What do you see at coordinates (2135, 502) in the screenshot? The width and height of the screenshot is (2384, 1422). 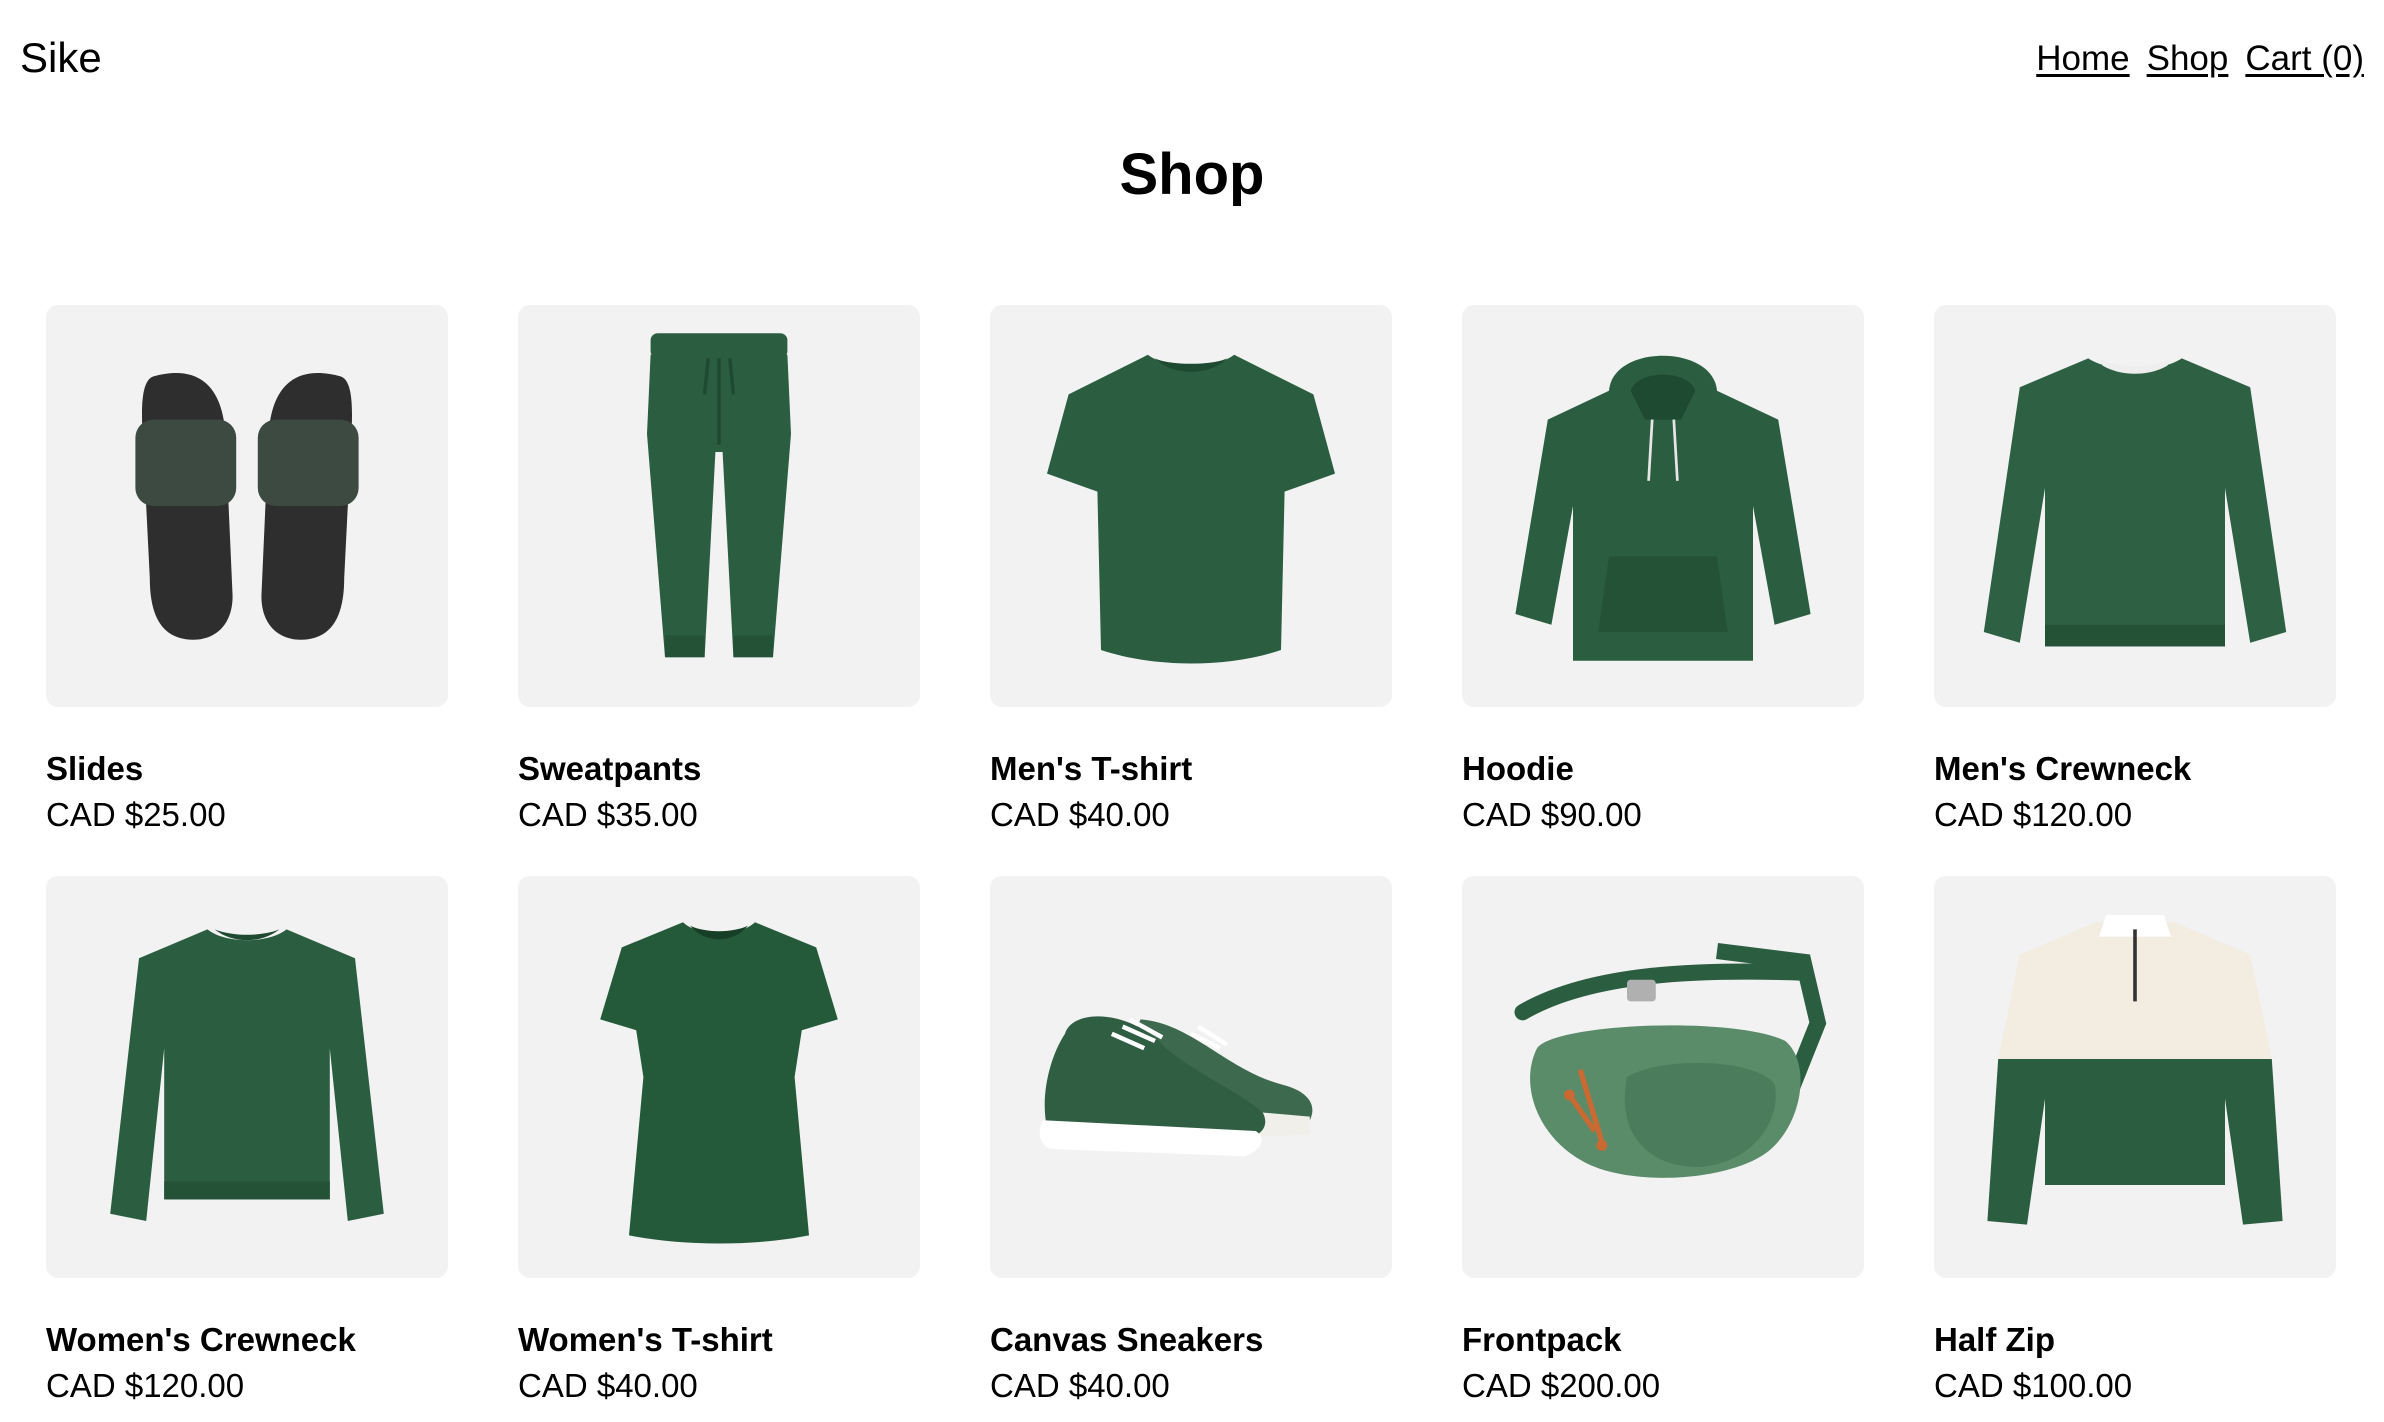 I see `mens-crewneck-image` at bounding box center [2135, 502].